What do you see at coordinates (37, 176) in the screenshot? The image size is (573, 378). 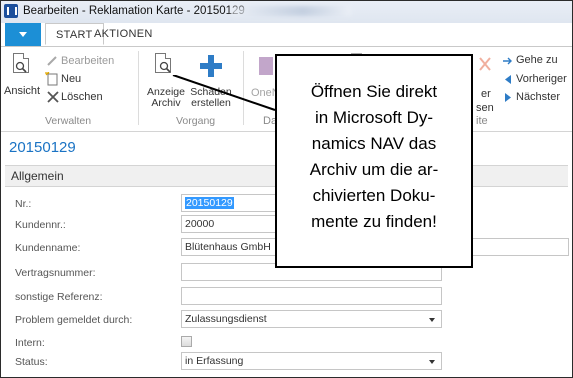 I see `section-title: Allgemein` at bounding box center [37, 176].